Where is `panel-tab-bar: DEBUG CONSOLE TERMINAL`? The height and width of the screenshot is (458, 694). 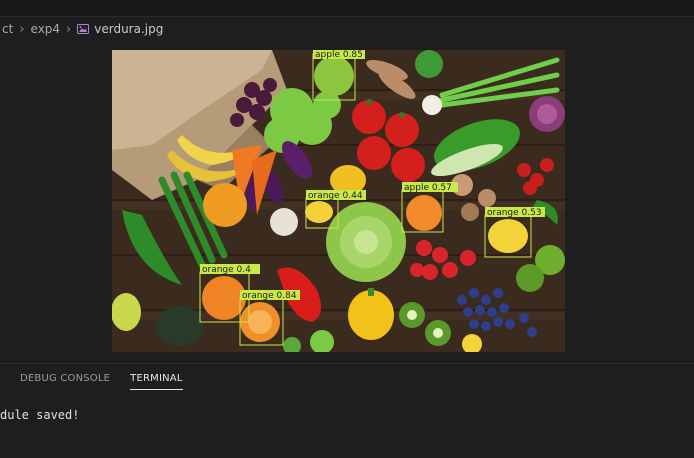 panel-tab-bar: DEBUG CONSOLE TERMINAL is located at coordinates (101, 378).